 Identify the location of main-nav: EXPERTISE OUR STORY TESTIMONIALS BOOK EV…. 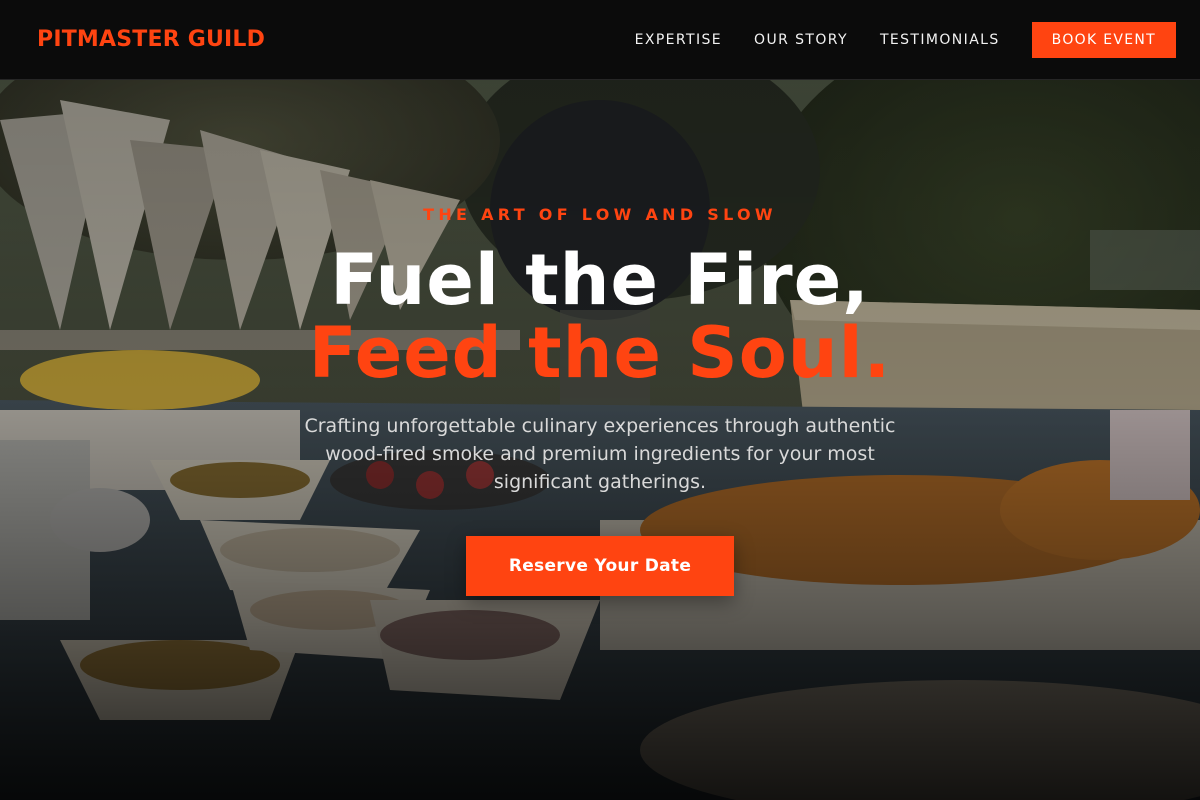
(905, 40).